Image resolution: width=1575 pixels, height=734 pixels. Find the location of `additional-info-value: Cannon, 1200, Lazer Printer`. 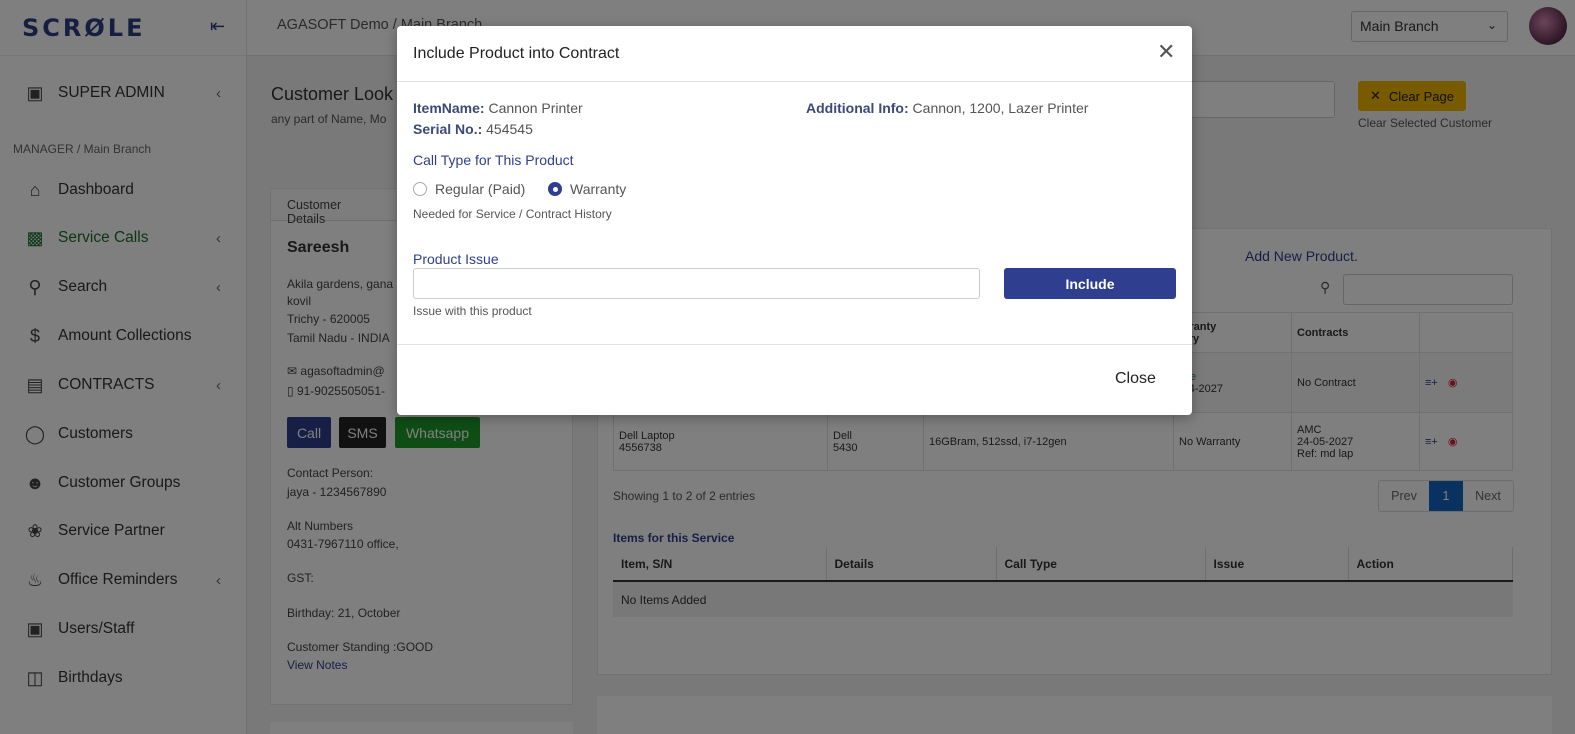

additional-info-value: Cannon, 1200, Lazer Printer is located at coordinates (1000, 108).